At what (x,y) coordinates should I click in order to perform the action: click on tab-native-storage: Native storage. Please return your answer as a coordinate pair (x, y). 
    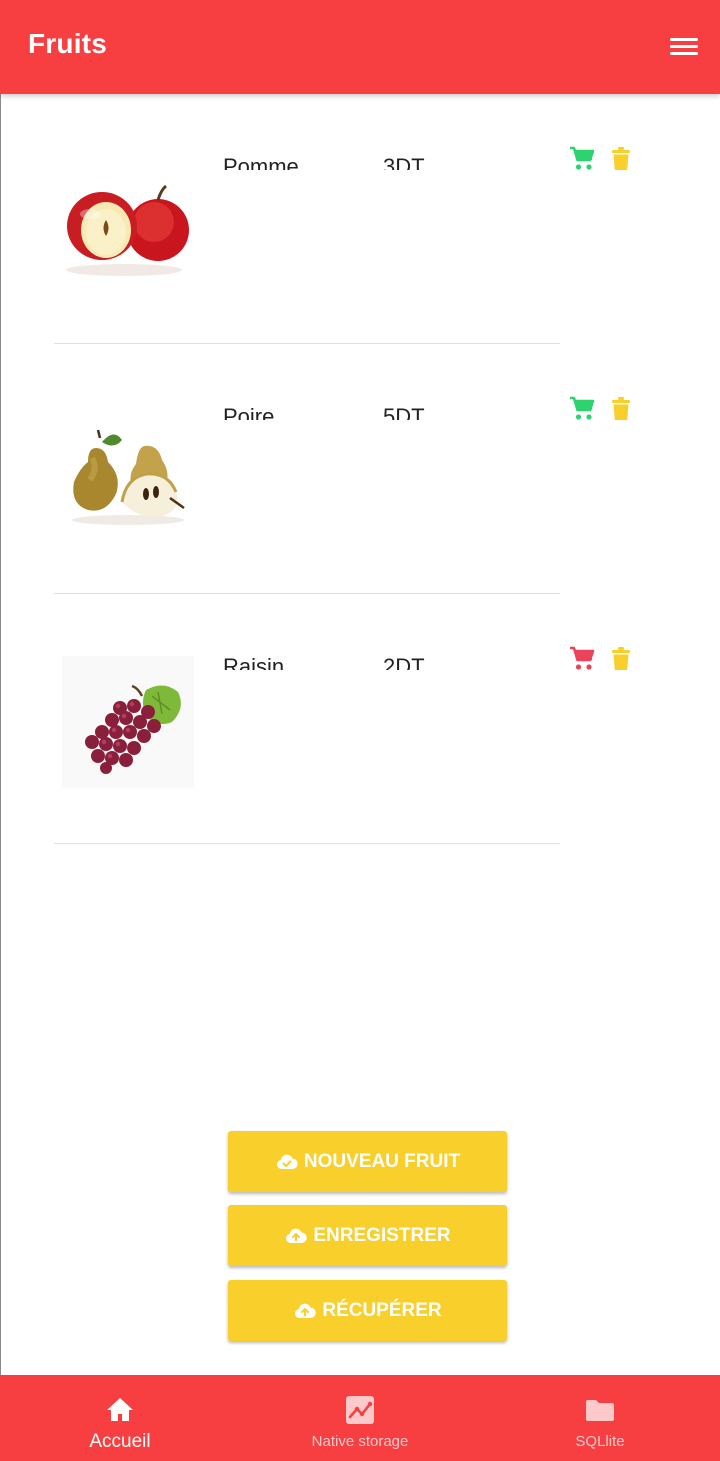
    Looking at the image, I should click on (360, 1418).